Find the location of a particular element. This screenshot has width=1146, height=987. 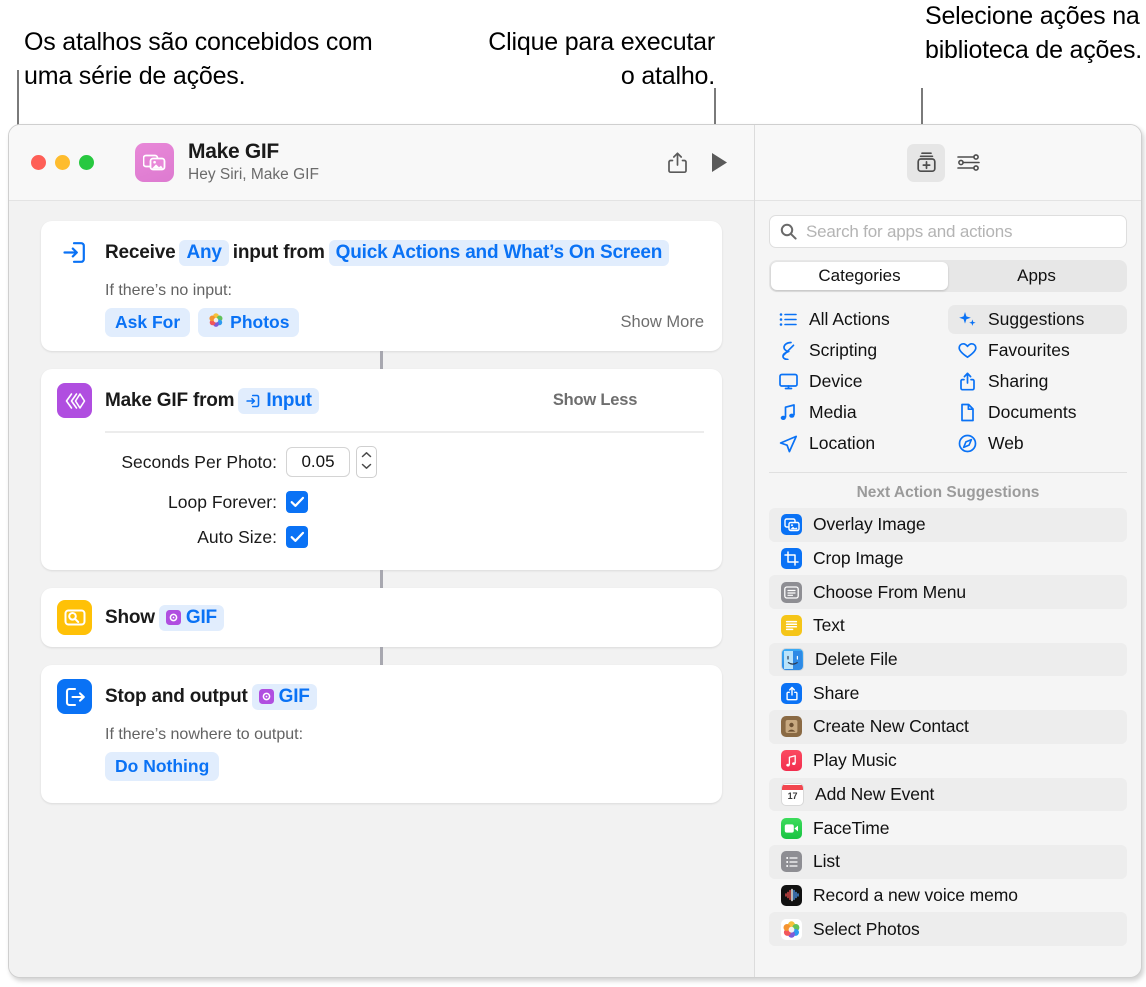

suggestion-label: Record a new voice memo is located at coordinates (915, 894).